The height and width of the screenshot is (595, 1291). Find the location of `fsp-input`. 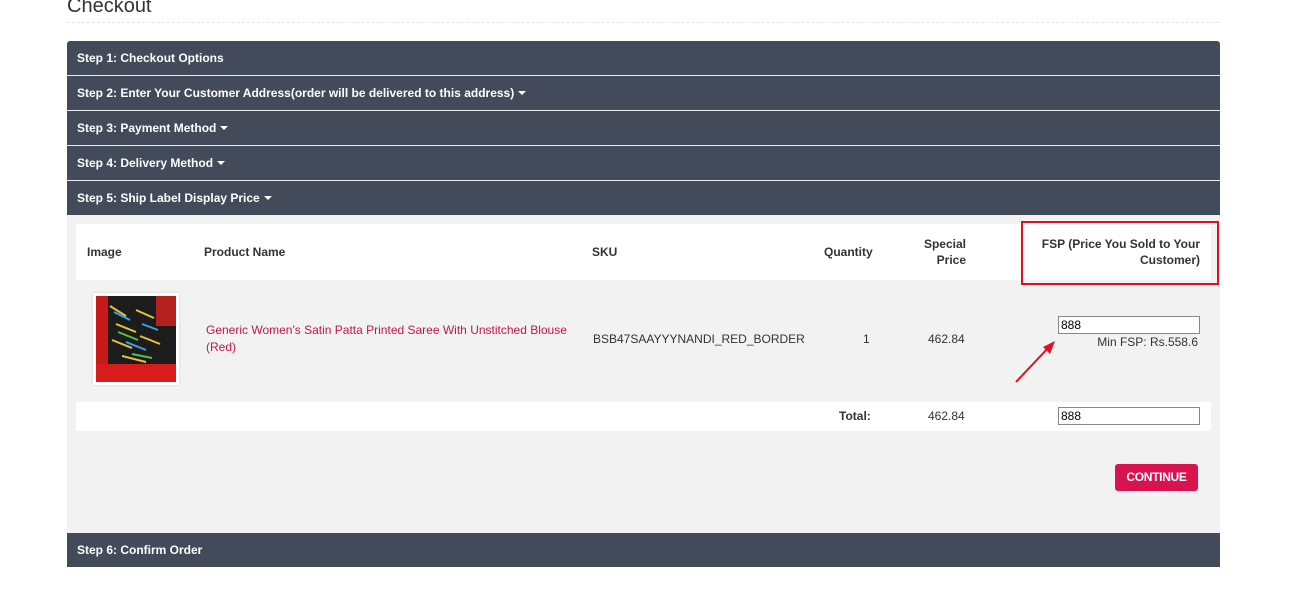

fsp-input is located at coordinates (1129, 325).